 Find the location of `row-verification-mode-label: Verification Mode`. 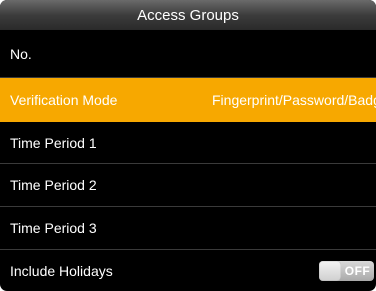

row-verification-mode-label: Verification Mode is located at coordinates (64, 100).